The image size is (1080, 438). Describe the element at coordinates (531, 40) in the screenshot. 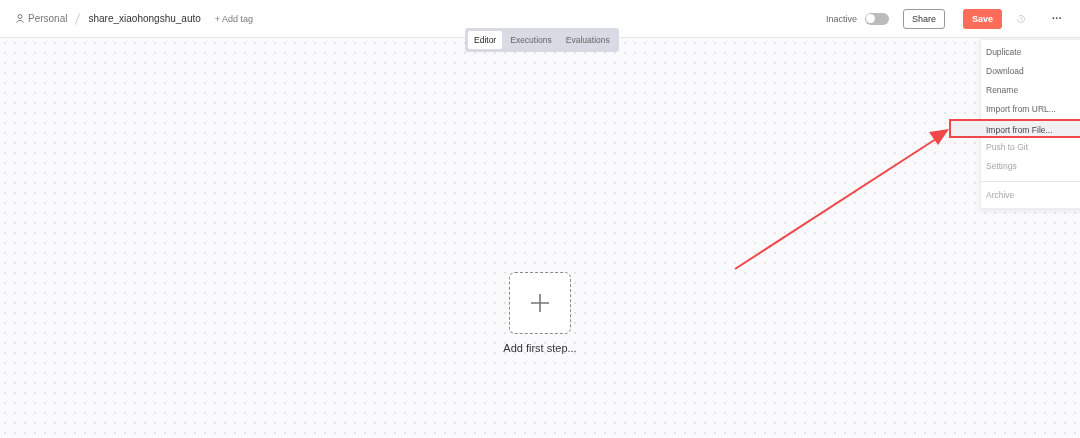

I see `view-tab: Executions` at that location.